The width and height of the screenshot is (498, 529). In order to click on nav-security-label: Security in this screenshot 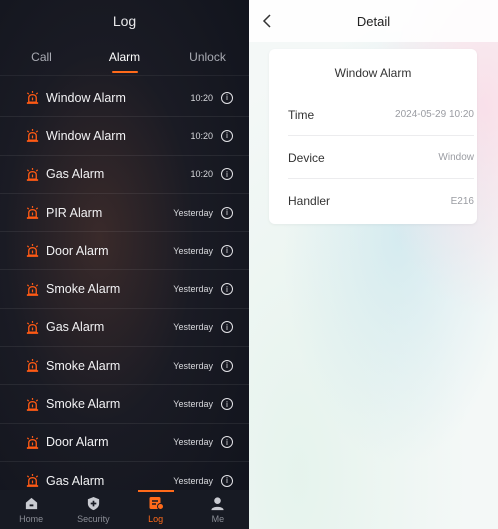, I will do `click(93, 519)`.